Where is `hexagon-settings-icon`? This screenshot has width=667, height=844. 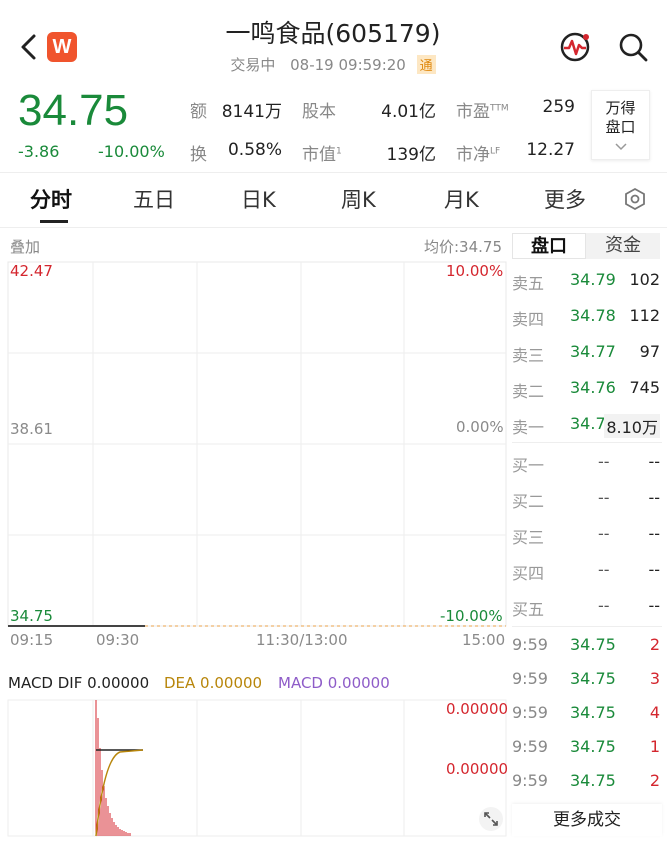 hexagon-settings-icon is located at coordinates (635, 199).